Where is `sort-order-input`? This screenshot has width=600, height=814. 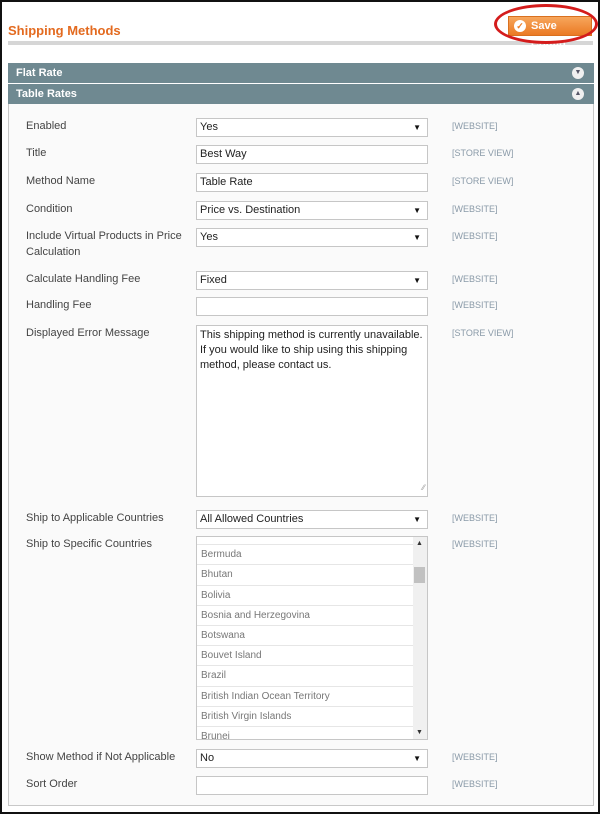 sort-order-input is located at coordinates (312, 785).